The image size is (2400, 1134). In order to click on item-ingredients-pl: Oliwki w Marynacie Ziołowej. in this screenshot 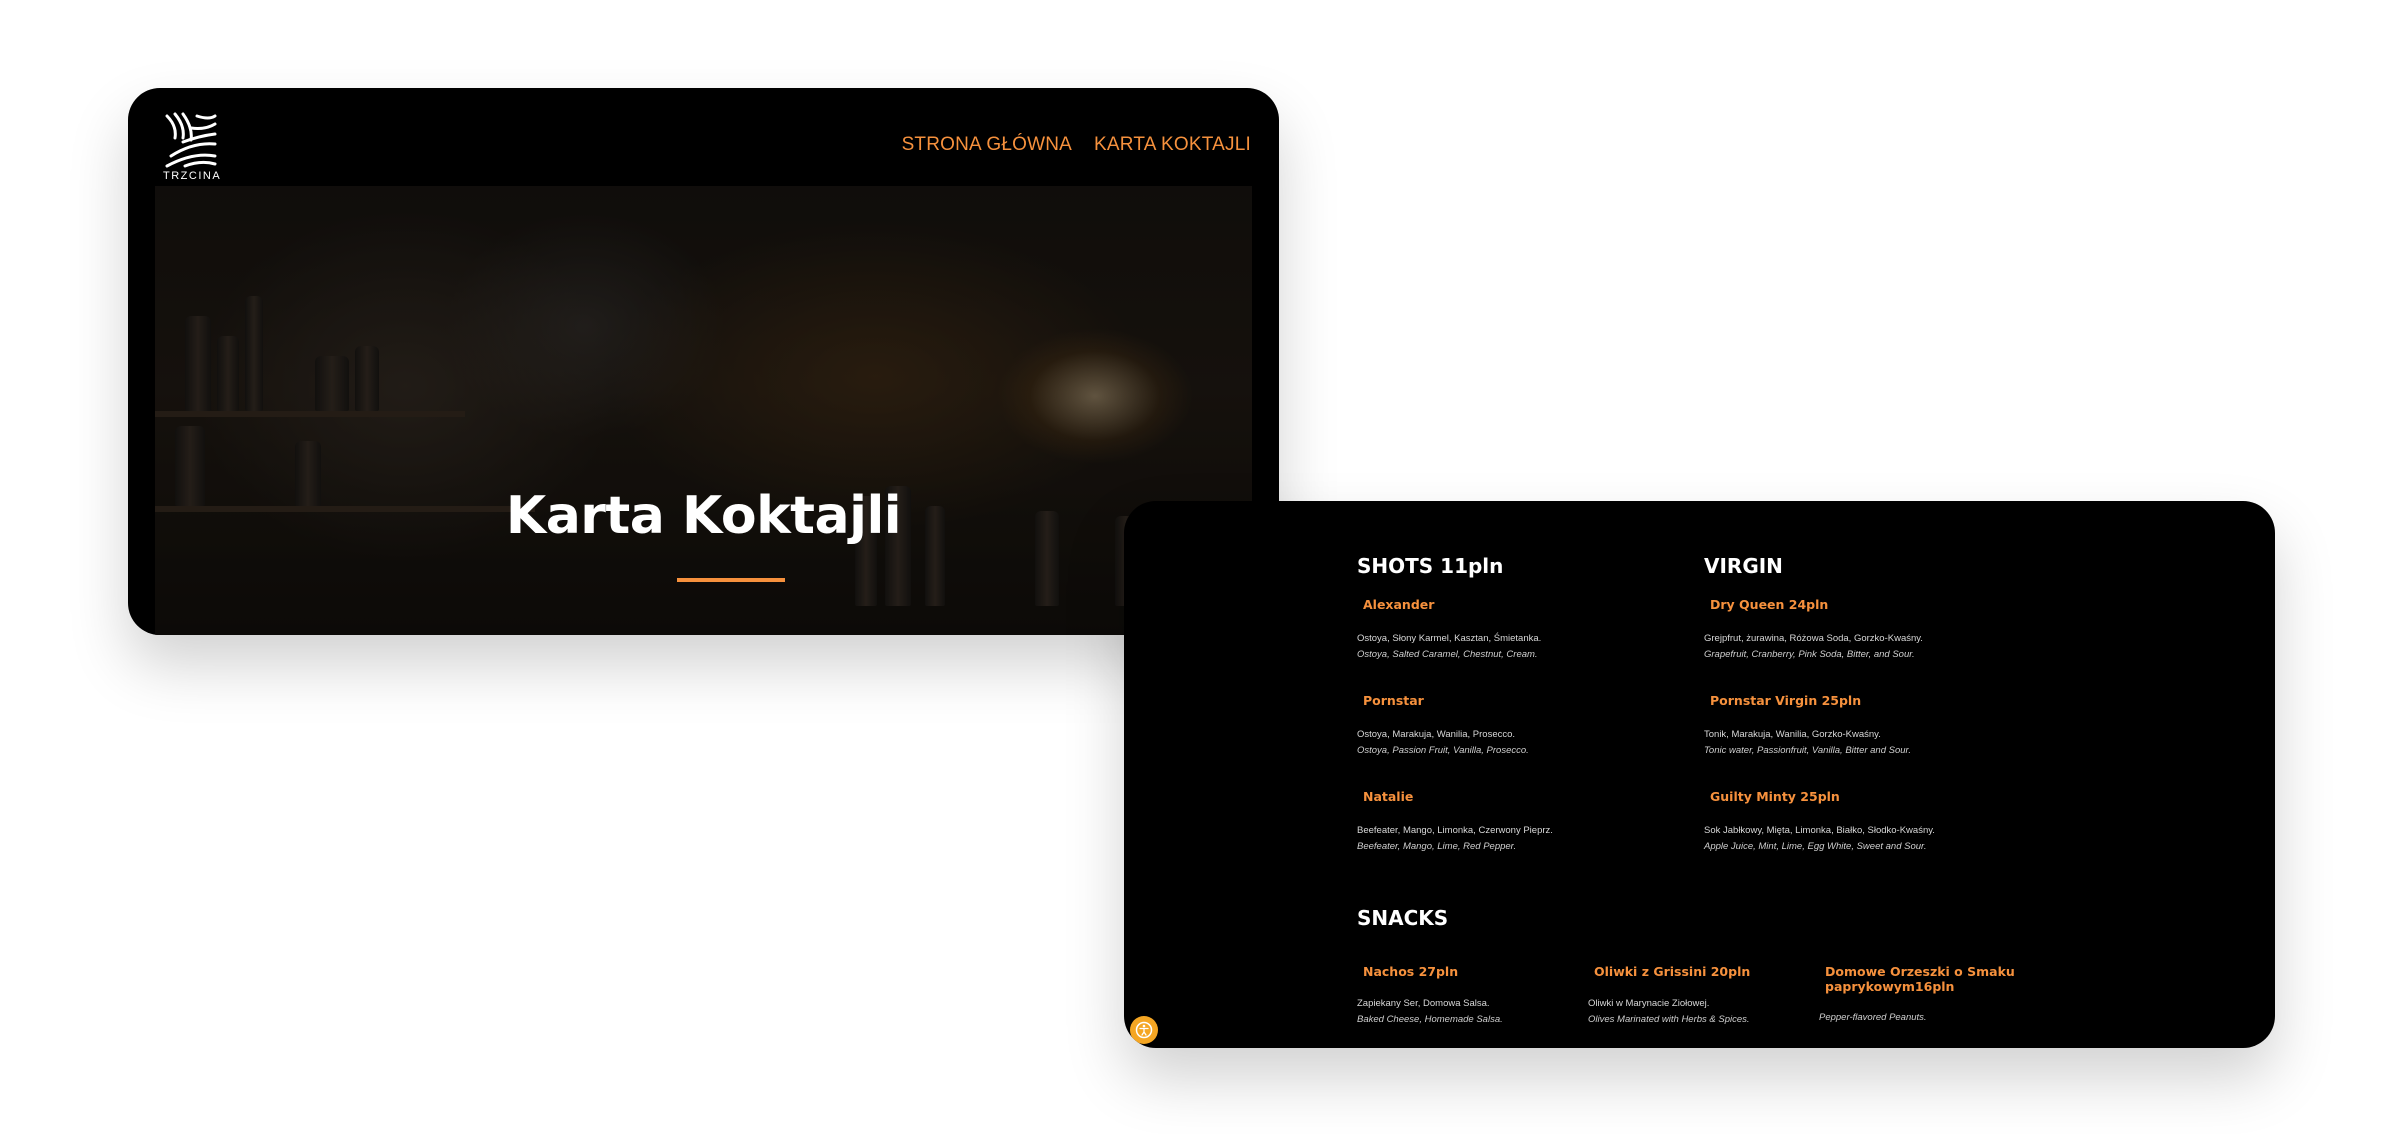, I will do `click(1649, 1003)`.